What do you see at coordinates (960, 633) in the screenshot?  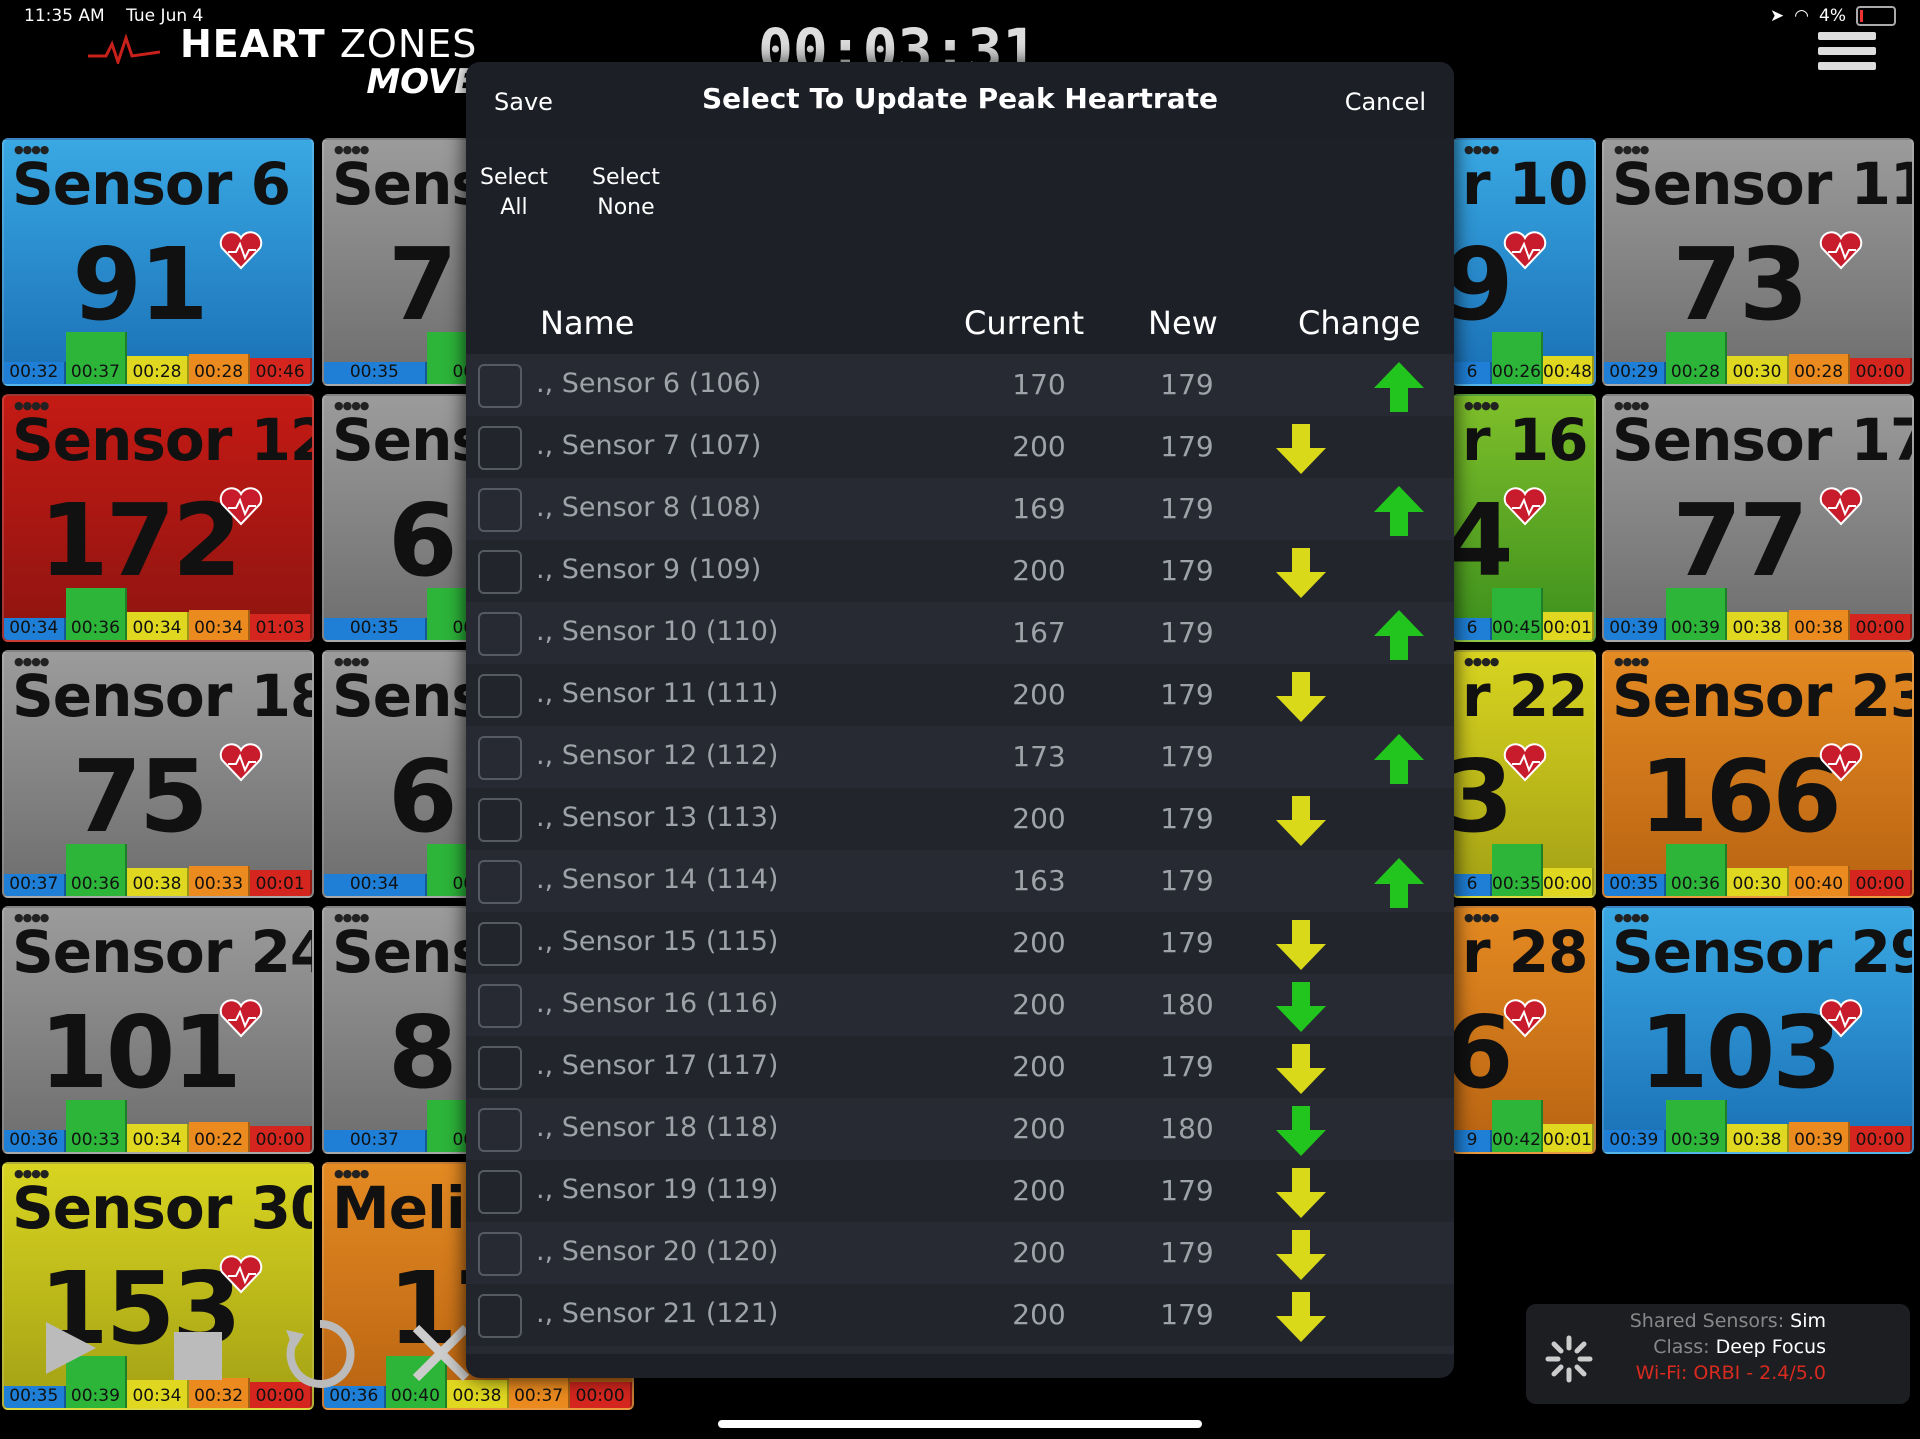 I see `table-row: ., Sensor 10 (110) 167 179` at bounding box center [960, 633].